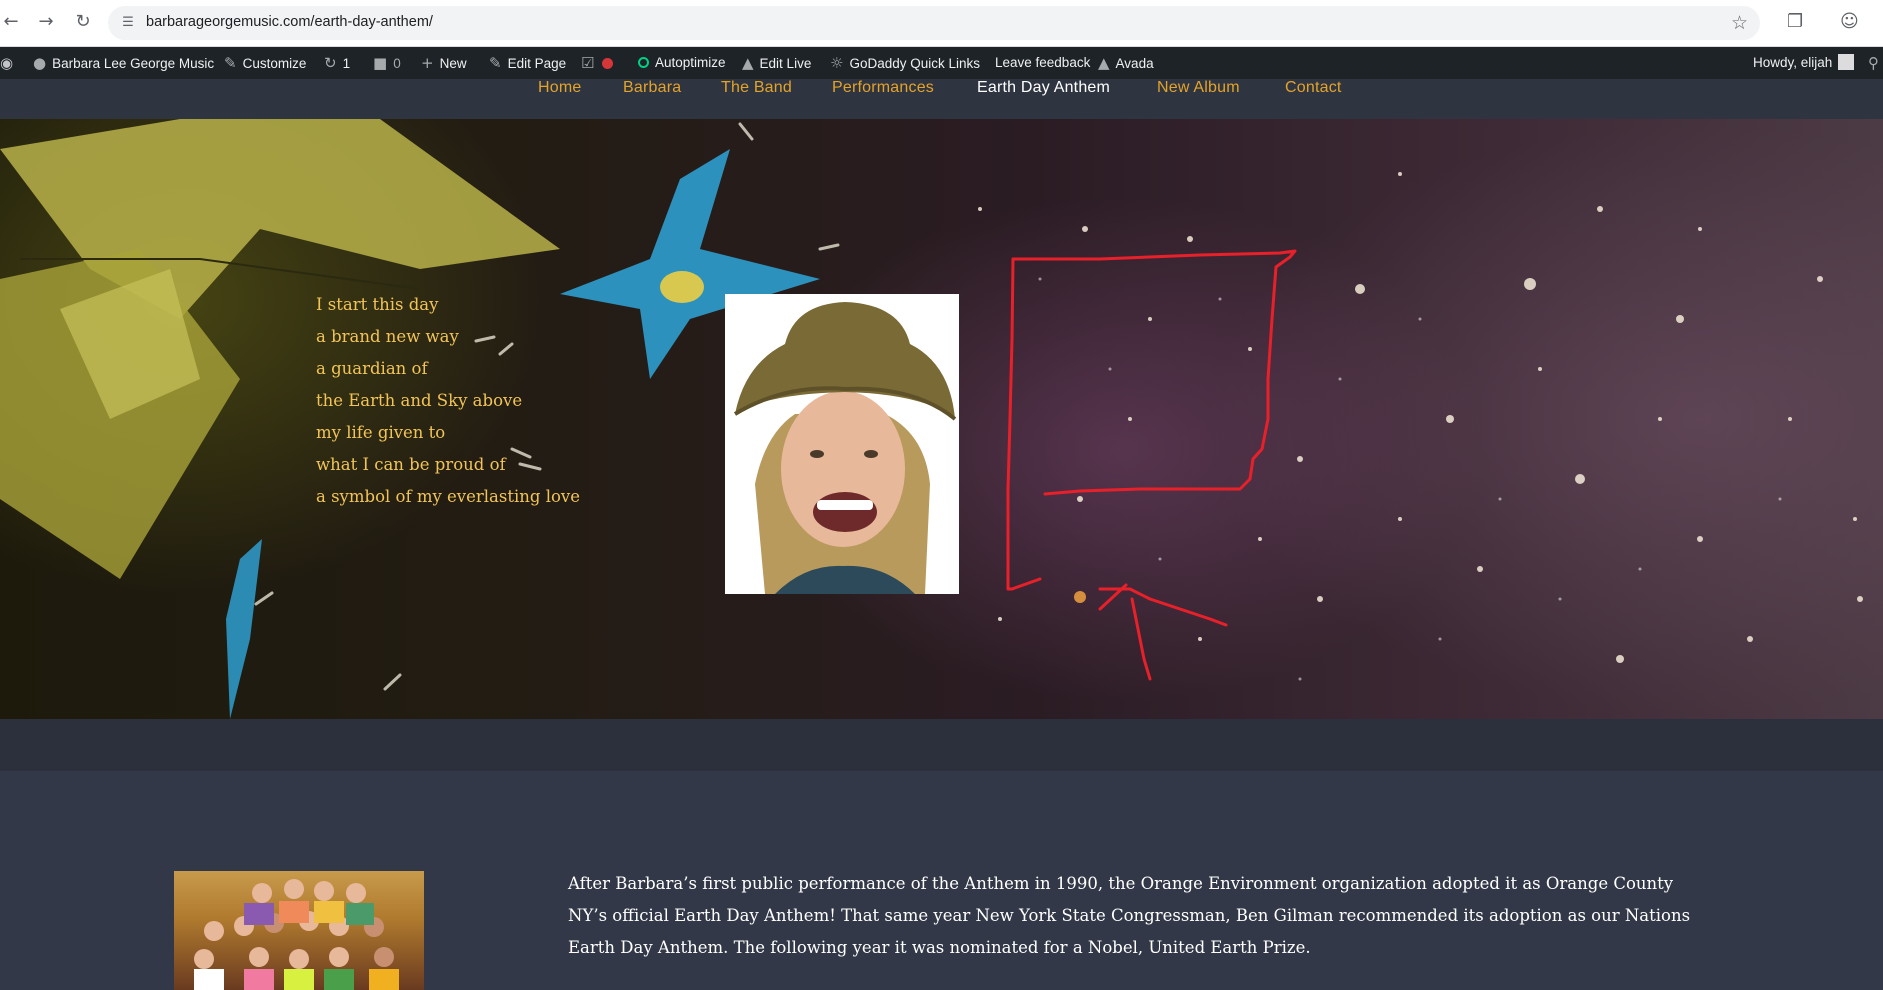 This screenshot has height=990, width=1883. I want to click on back-arrow-icon: ←, so click(11, 22).